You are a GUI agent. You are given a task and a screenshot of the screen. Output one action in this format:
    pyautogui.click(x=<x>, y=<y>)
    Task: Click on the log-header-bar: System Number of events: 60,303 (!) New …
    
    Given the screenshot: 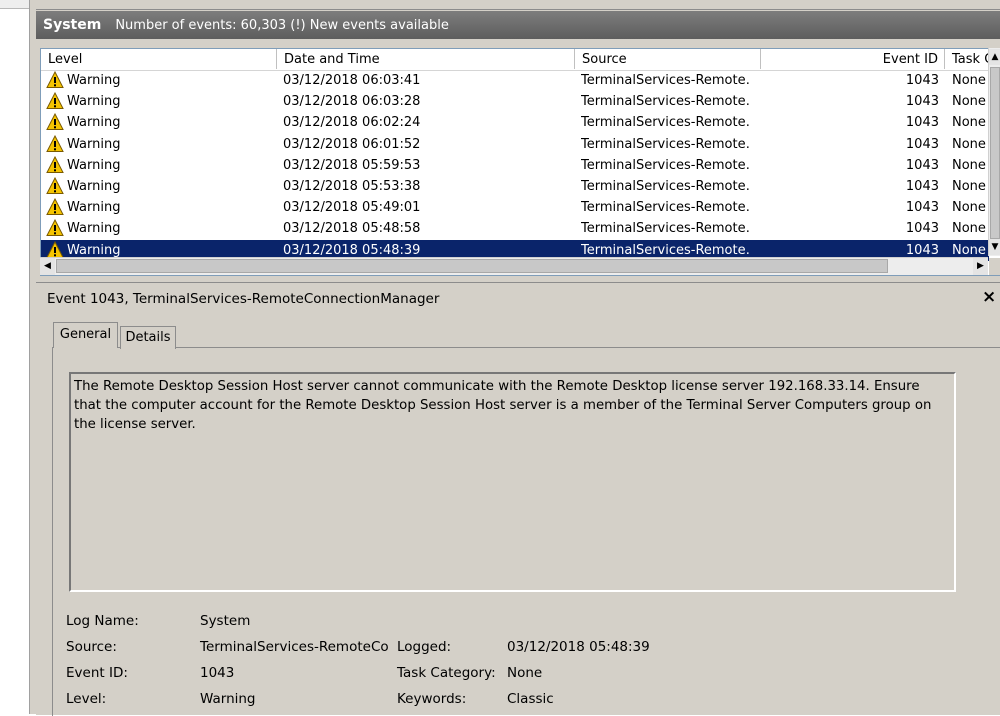 What is the action you would take?
    pyautogui.click(x=518, y=25)
    